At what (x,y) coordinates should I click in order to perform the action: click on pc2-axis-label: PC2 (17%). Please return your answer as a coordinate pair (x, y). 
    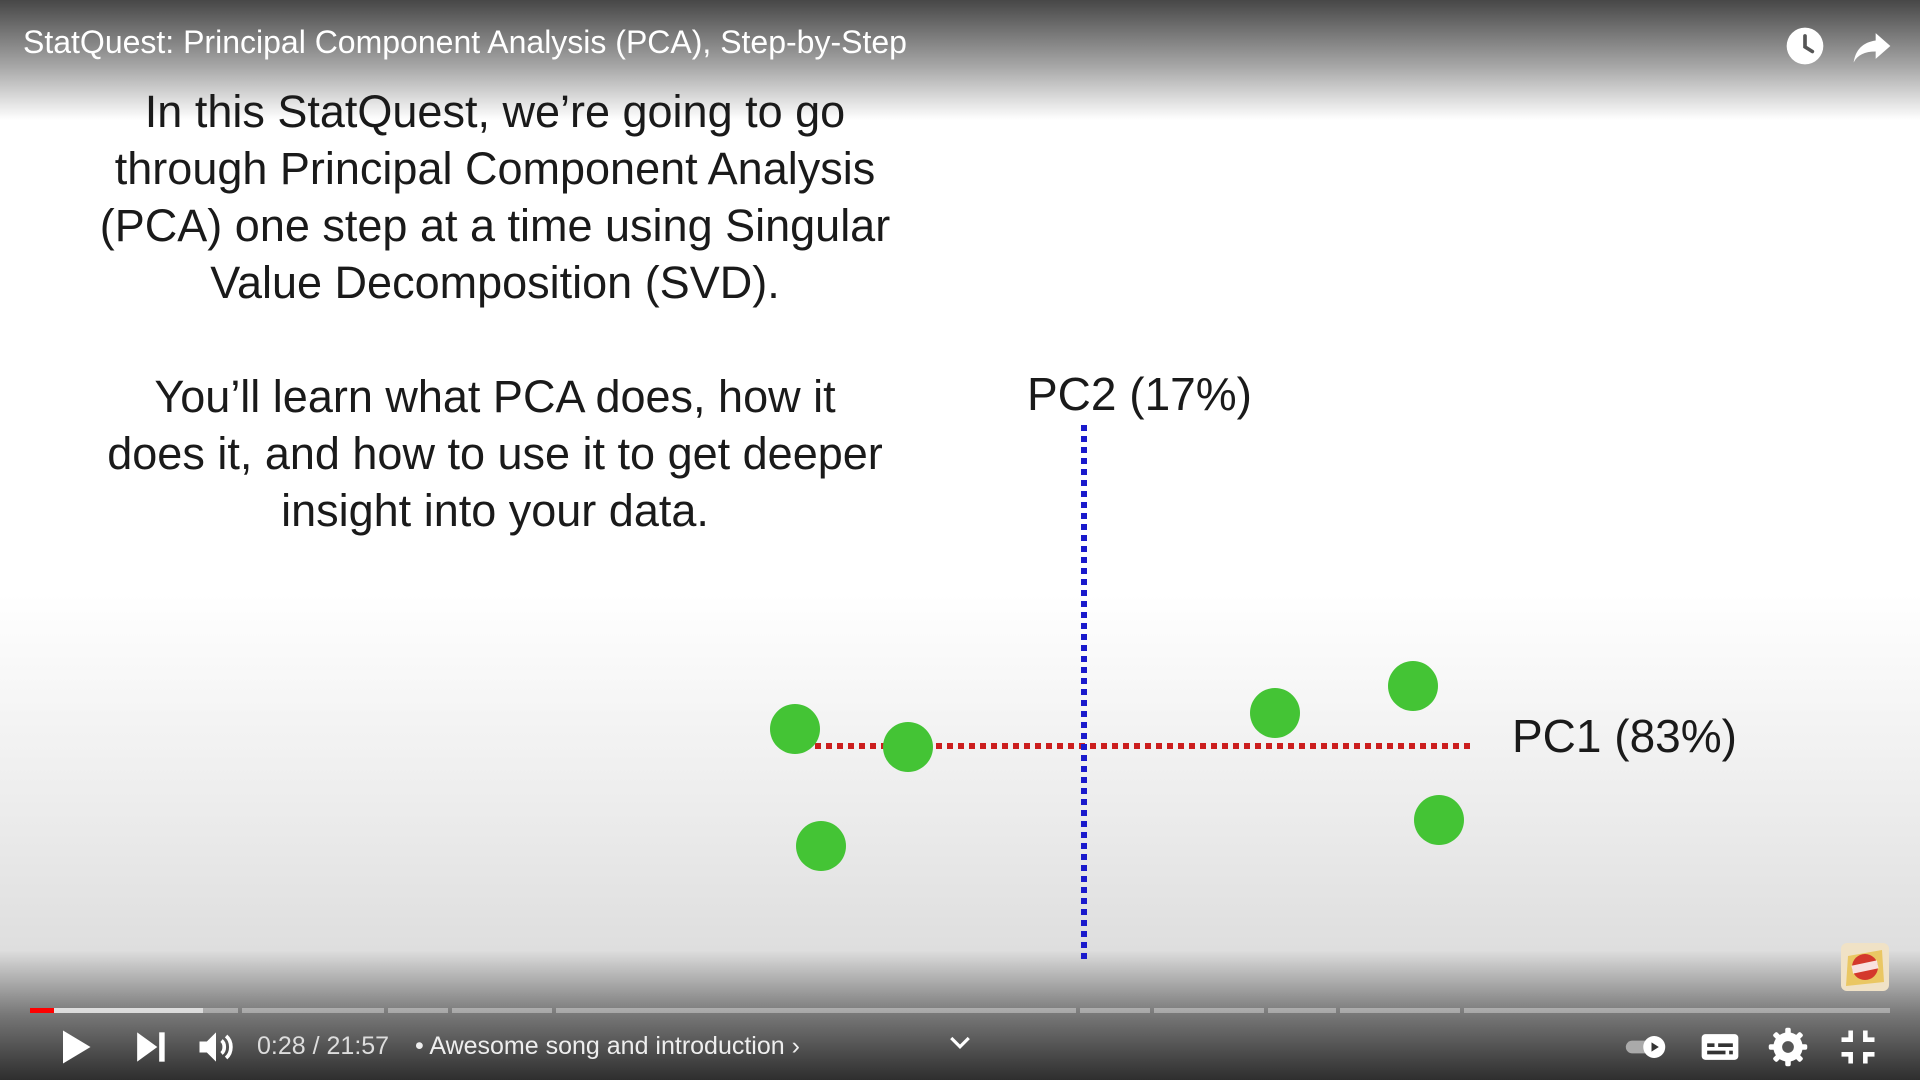
    Looking at the image, I should click on (1139, 394).